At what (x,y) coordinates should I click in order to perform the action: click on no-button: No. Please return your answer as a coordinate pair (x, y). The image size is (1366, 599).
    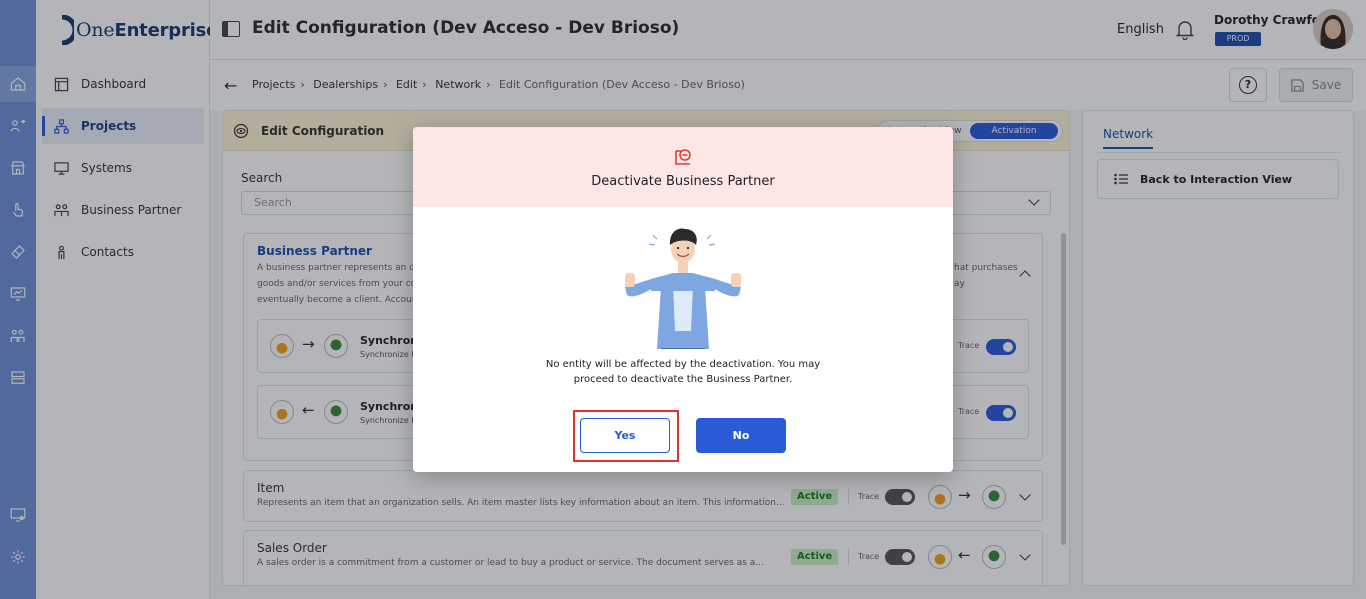
    Looking at the image, I should click on (741, 435).